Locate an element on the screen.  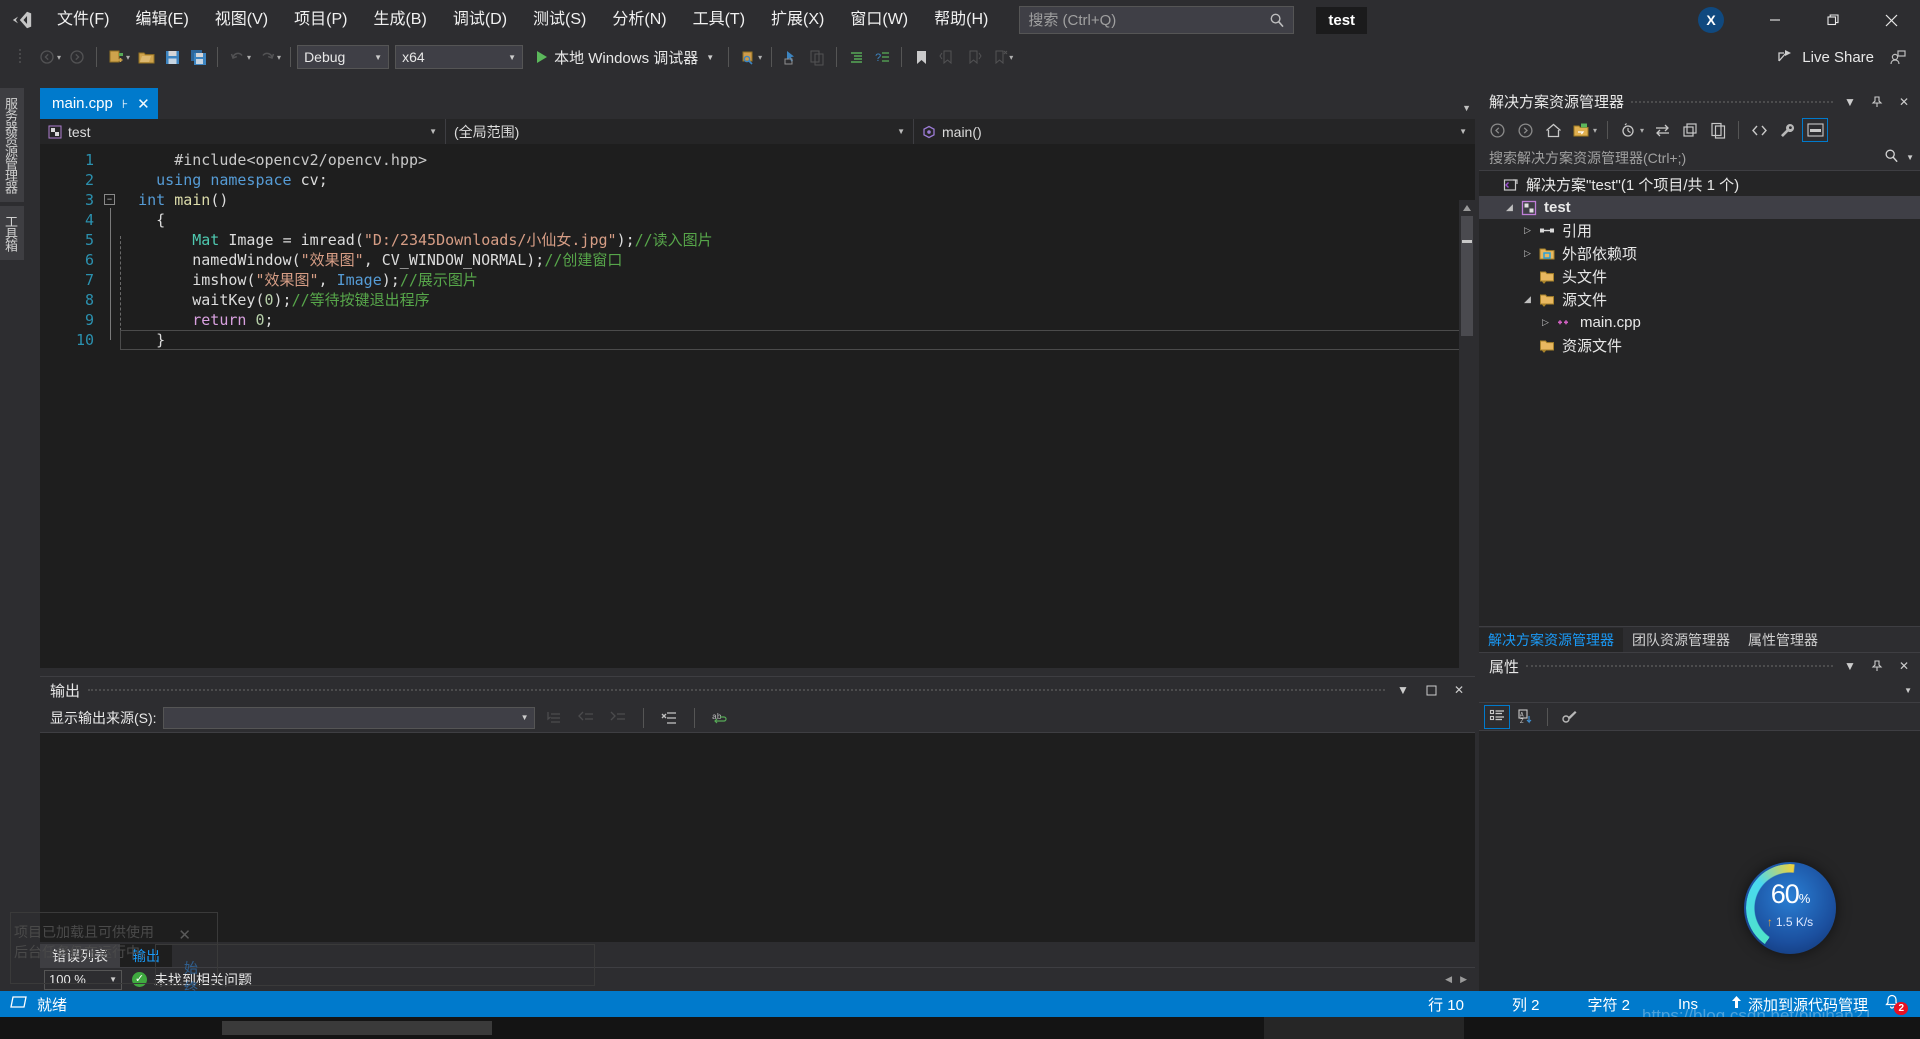
menu-file: 文件(F) is located at coordinates (83, 20).